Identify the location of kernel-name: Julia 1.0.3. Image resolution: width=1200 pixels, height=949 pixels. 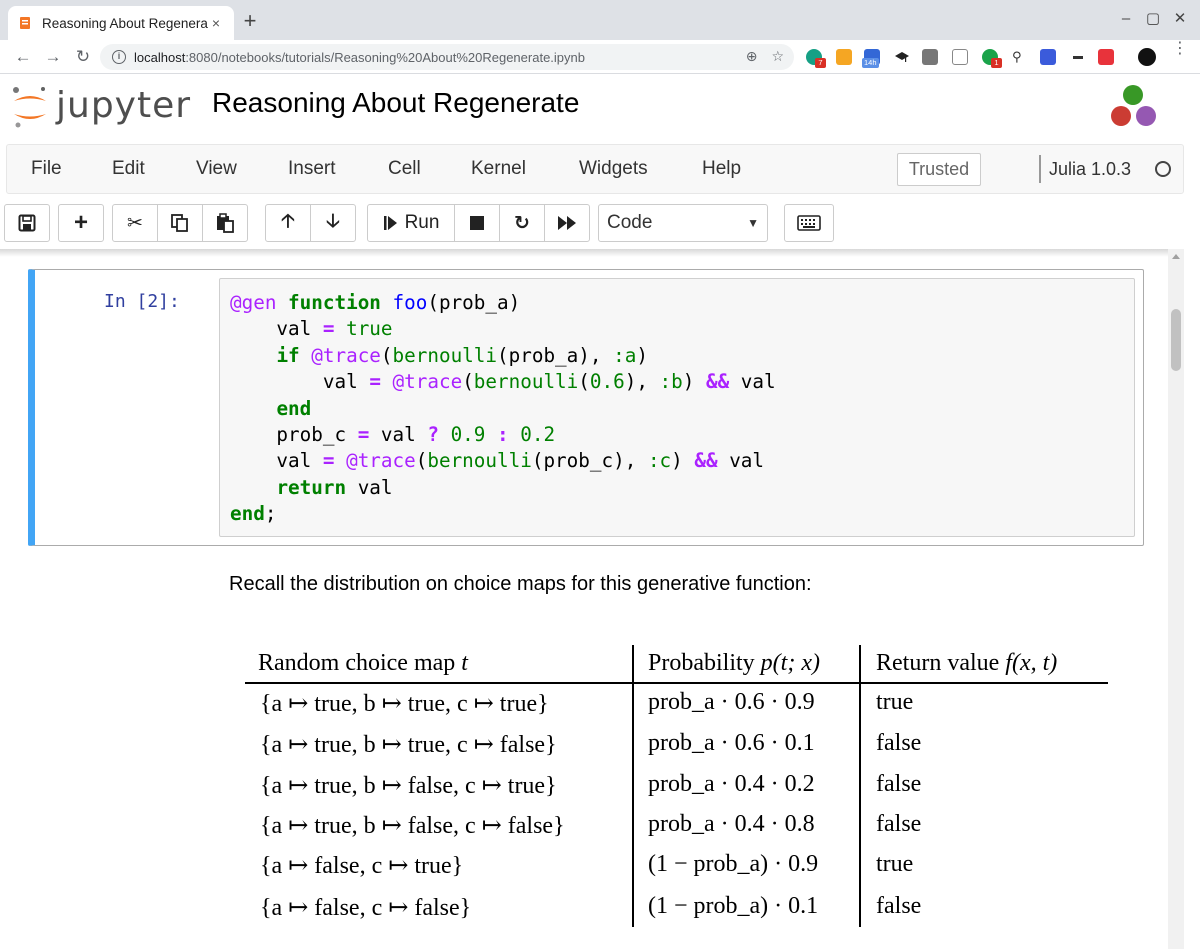
(1090, 169).